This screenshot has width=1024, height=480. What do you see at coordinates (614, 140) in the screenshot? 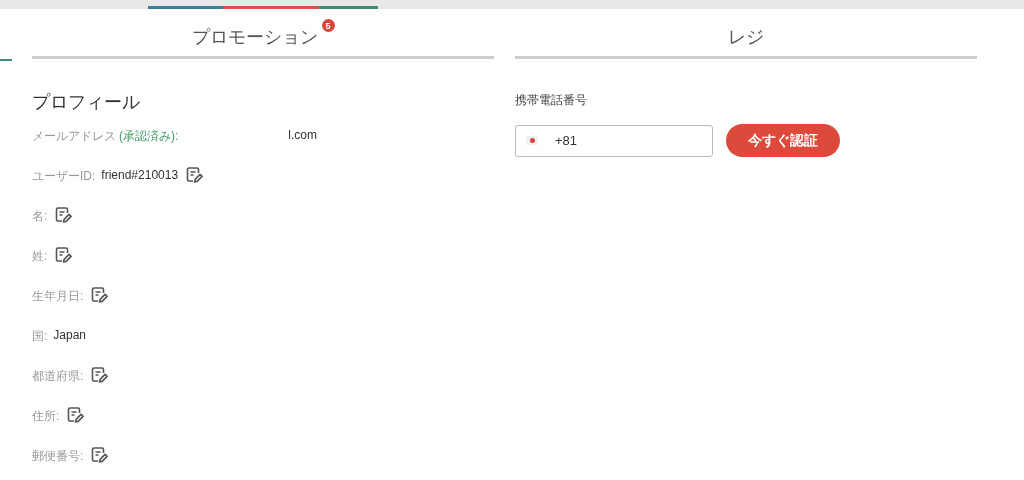
I see `phone-input-field: +81` at bounding box center [614, 140].